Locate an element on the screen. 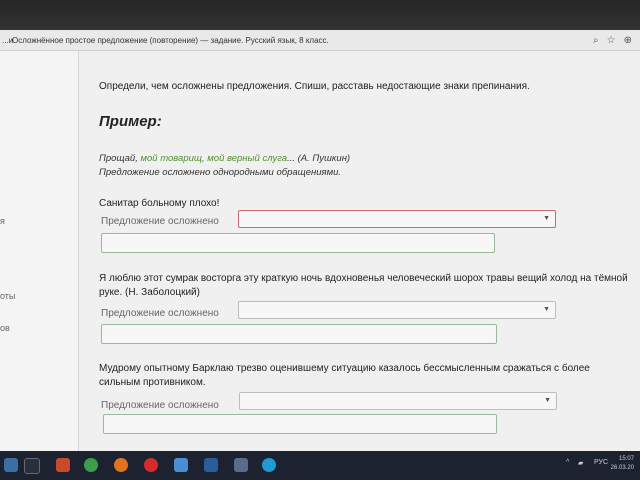 The image size is (640, 480). question-3-select: ▼ is located at coordinates (398, 401).